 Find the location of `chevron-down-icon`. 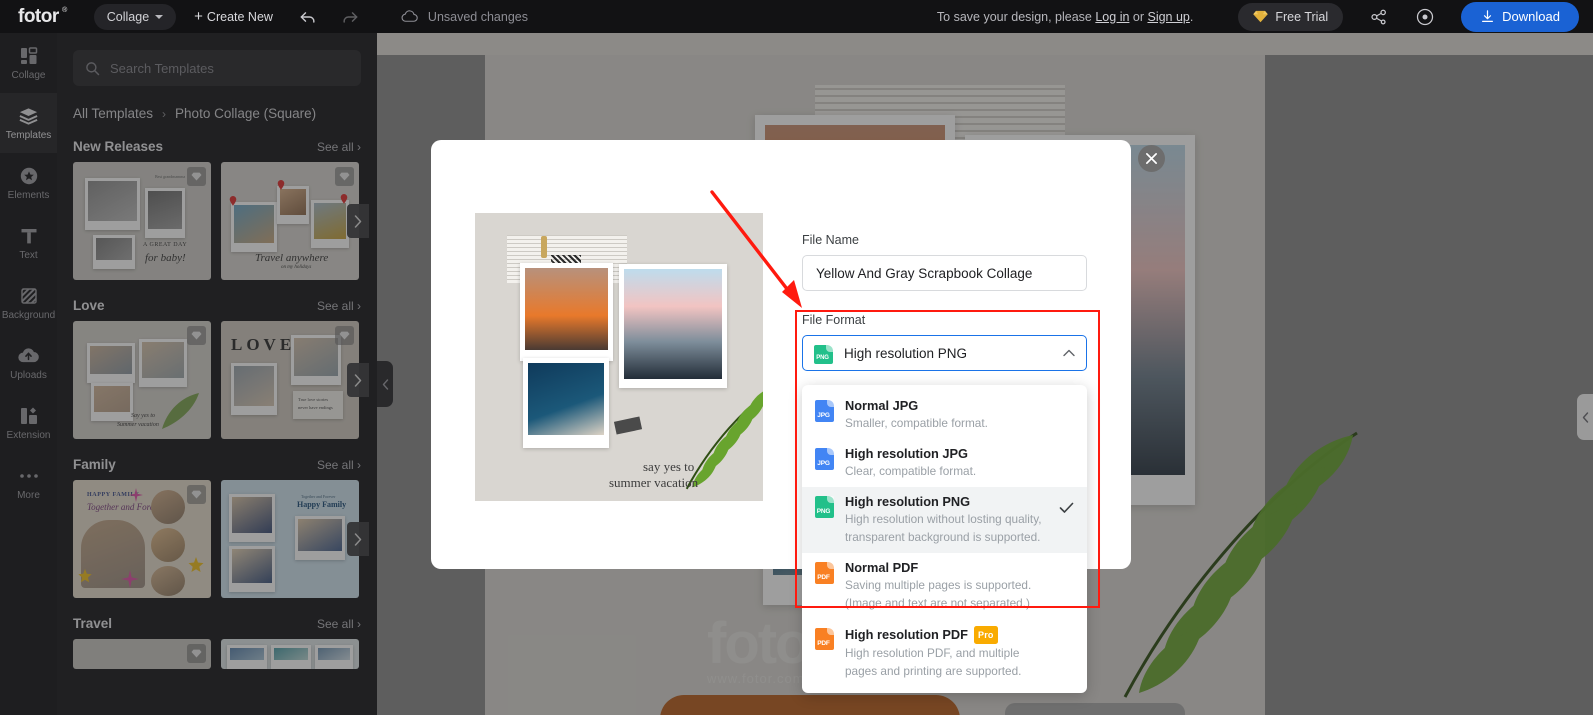

chevron-down-icon is located at coordinates (159, 16).